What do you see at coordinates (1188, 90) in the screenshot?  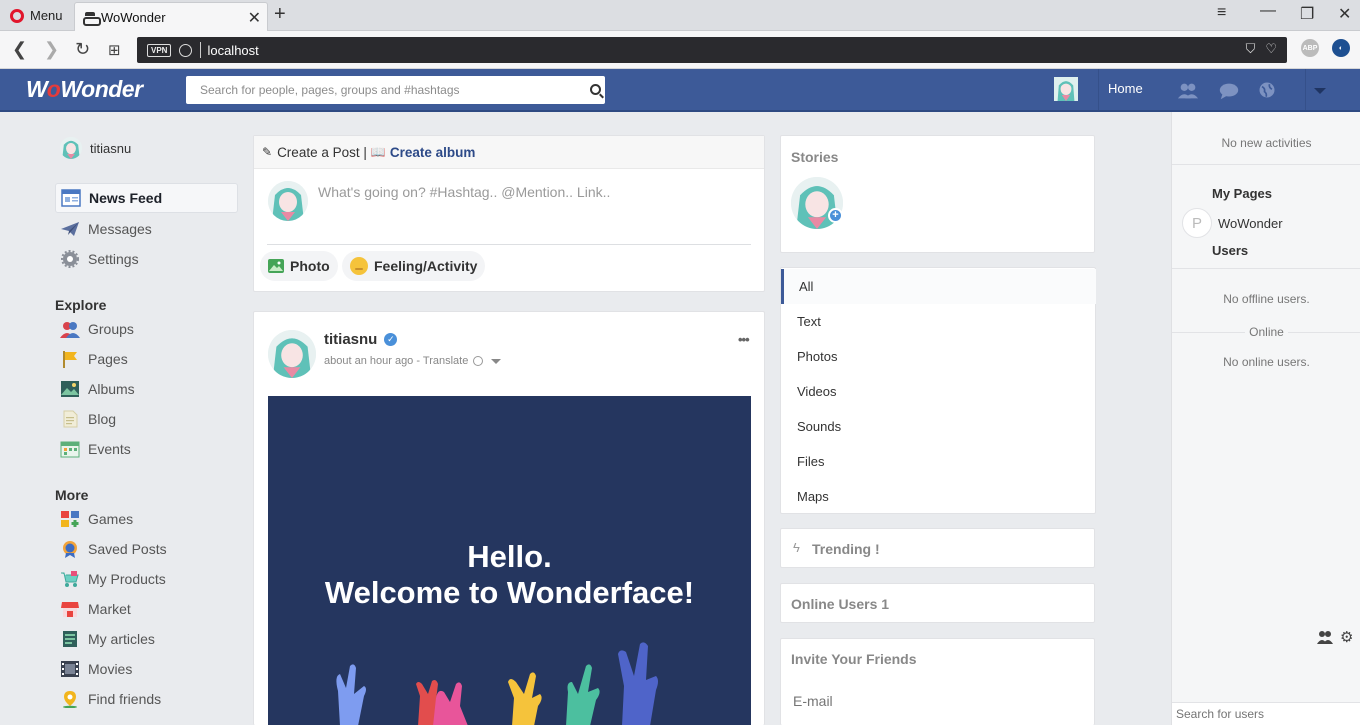 I see `friends-icon` at bounding box center [1188, 90].